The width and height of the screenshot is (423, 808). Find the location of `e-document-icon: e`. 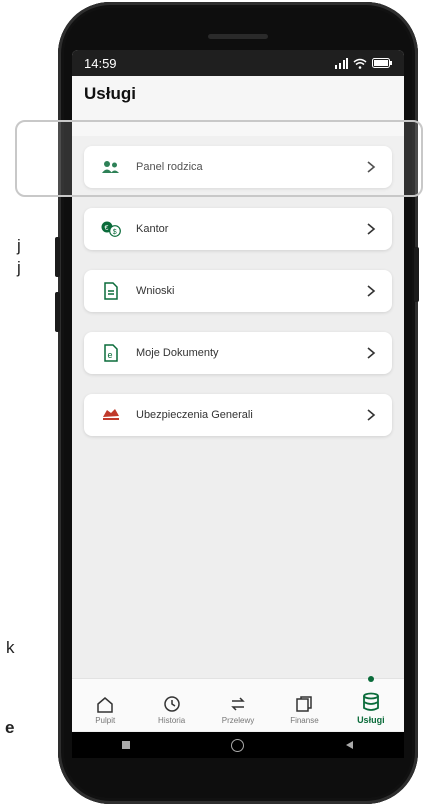

e-document-icon: e is located at coordinates (111, 353).